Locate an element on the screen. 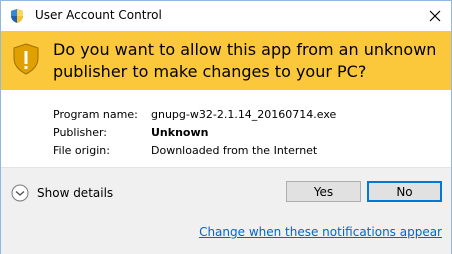 The height and width of the screenshot is (254, 452). show-details-label: Show details is located at coordinates (75, 193).